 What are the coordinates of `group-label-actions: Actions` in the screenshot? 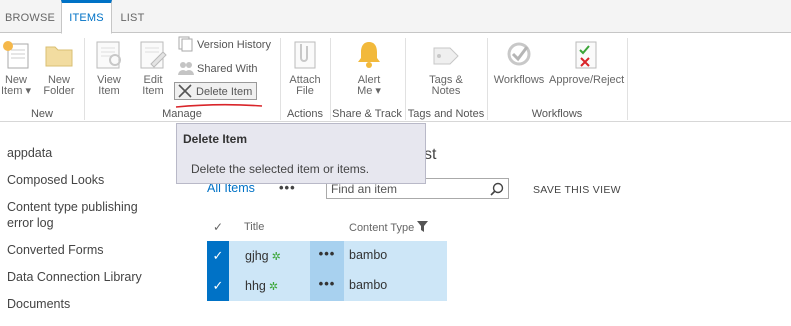 It's located at (305, 114).